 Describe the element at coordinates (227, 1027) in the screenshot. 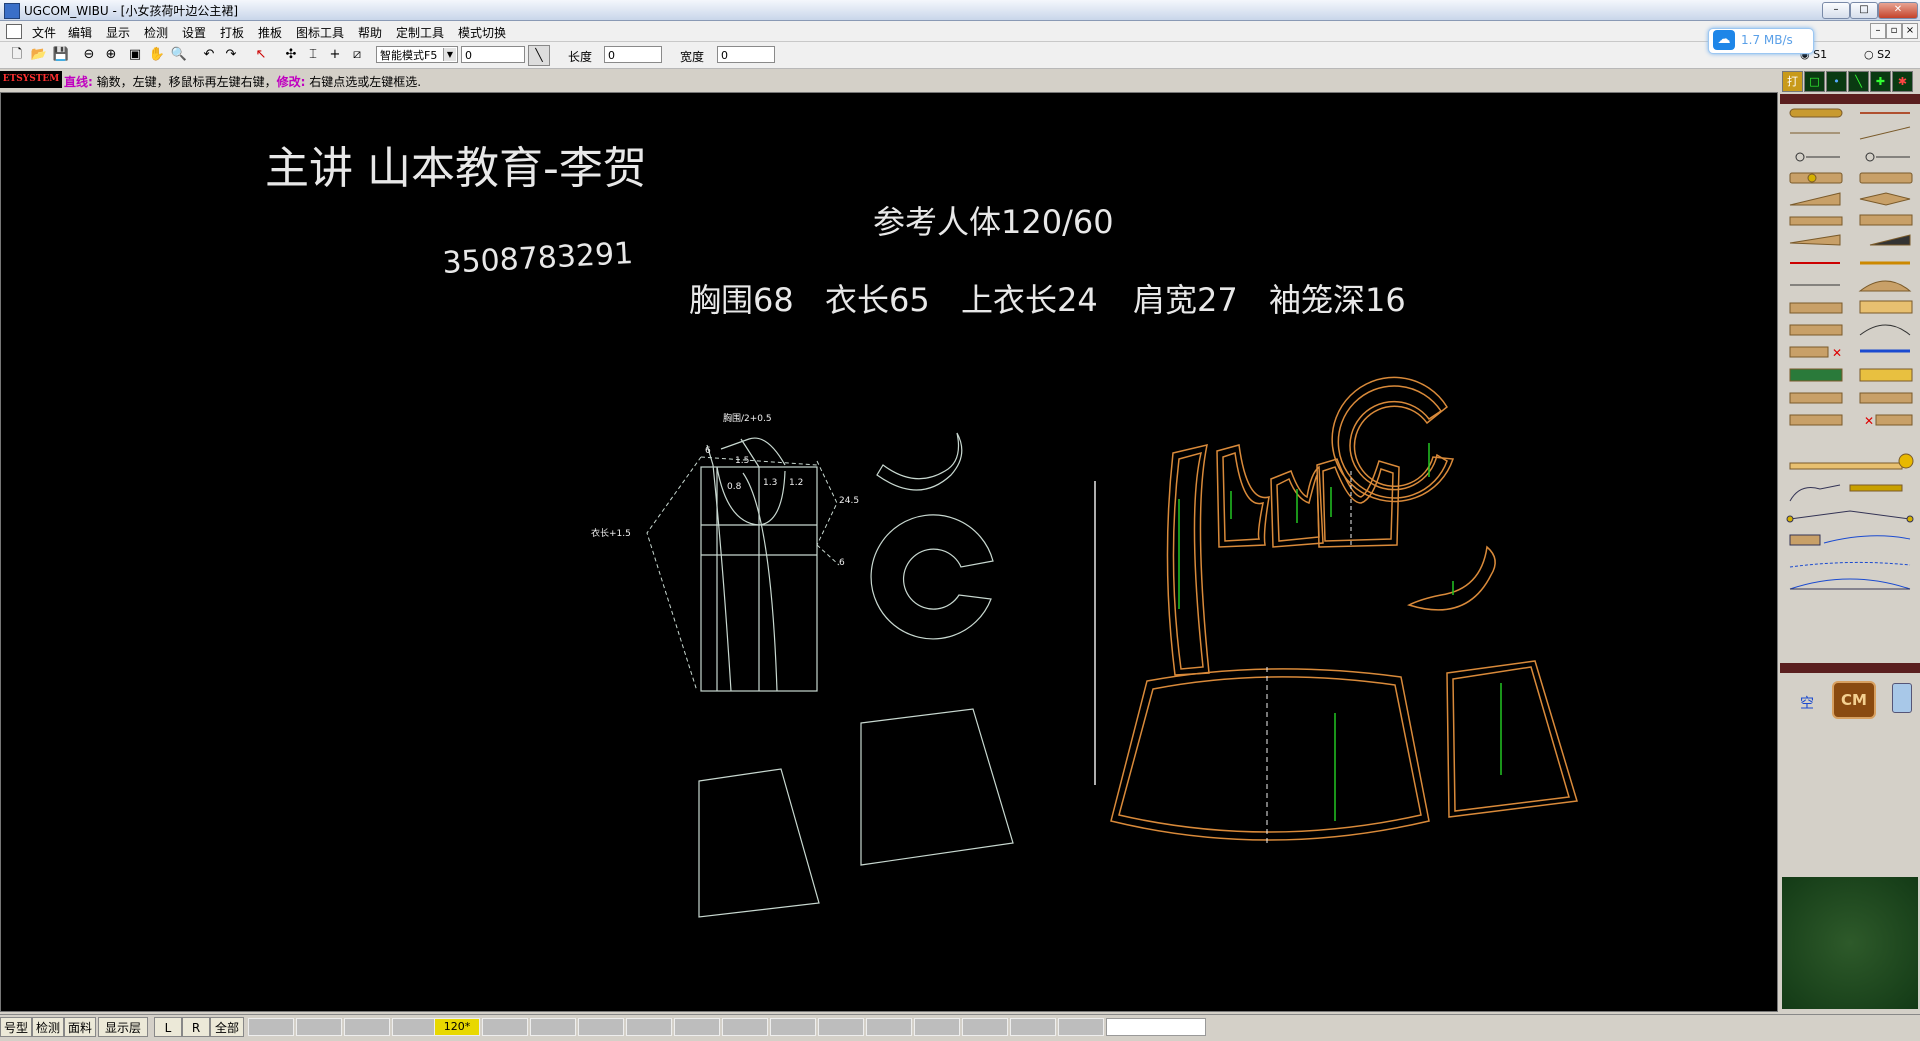

I see `tab-all: 全部` at that location.